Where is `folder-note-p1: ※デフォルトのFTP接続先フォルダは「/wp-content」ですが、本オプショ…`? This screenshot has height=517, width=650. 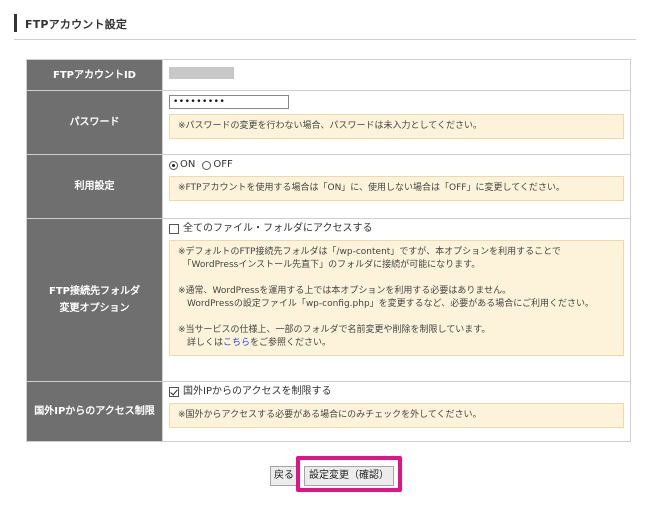 folder-note-p1: ※デフォルトのFTP接続先フォルダは「/wp-content」ですが、本オプショ… is located at coordinates (369, 258).